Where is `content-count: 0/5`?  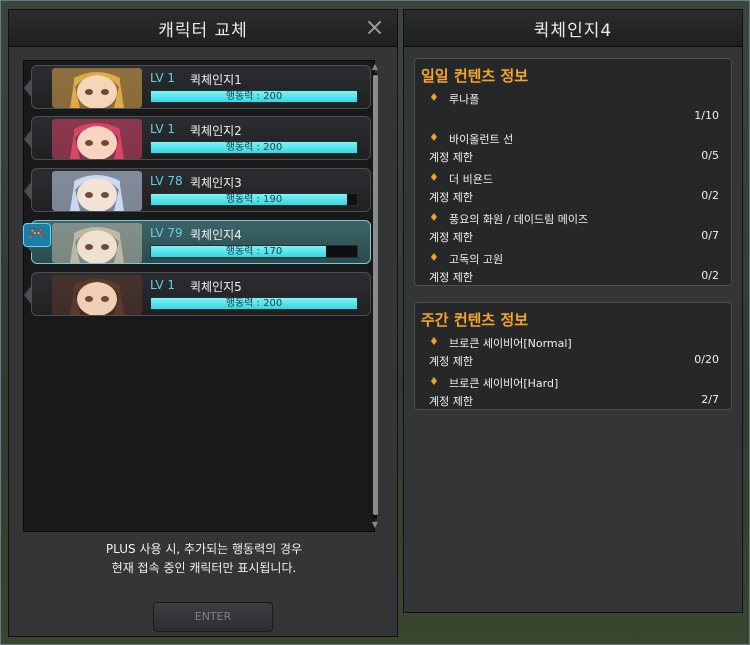 content-count: 0/5 is located at coordinates (710, 155).